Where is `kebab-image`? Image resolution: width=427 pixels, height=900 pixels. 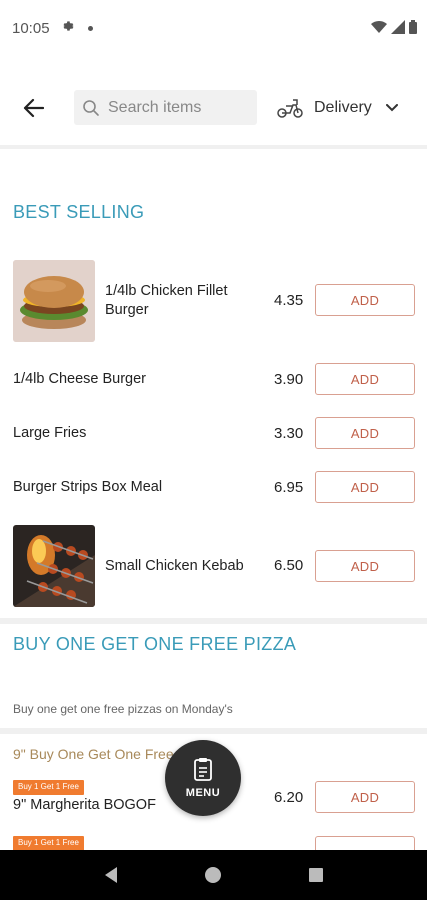
kebab-image is located at coordinates (54, 566).